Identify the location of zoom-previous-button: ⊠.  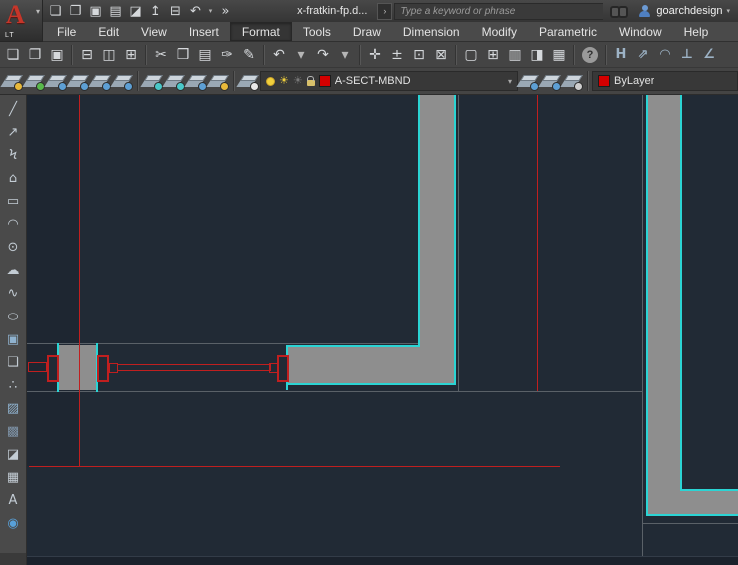
(441, 55).